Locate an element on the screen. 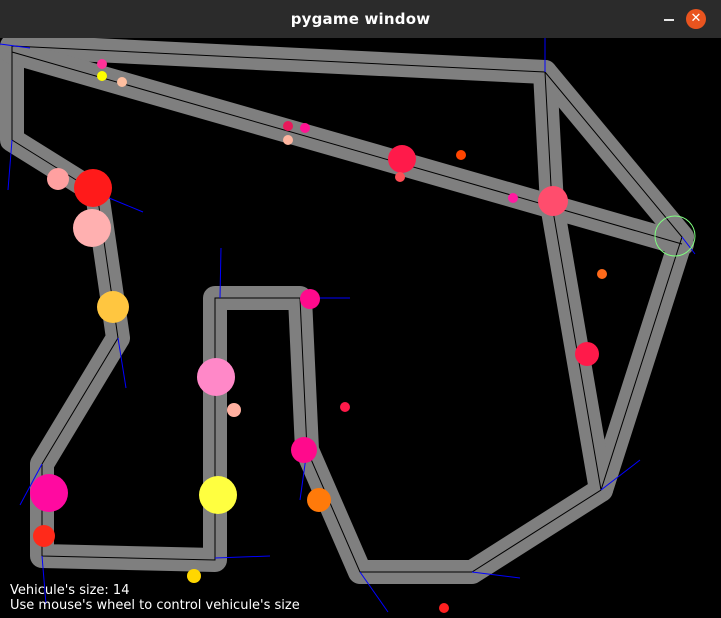  minimize-icon is located at coordinates (669, 20).